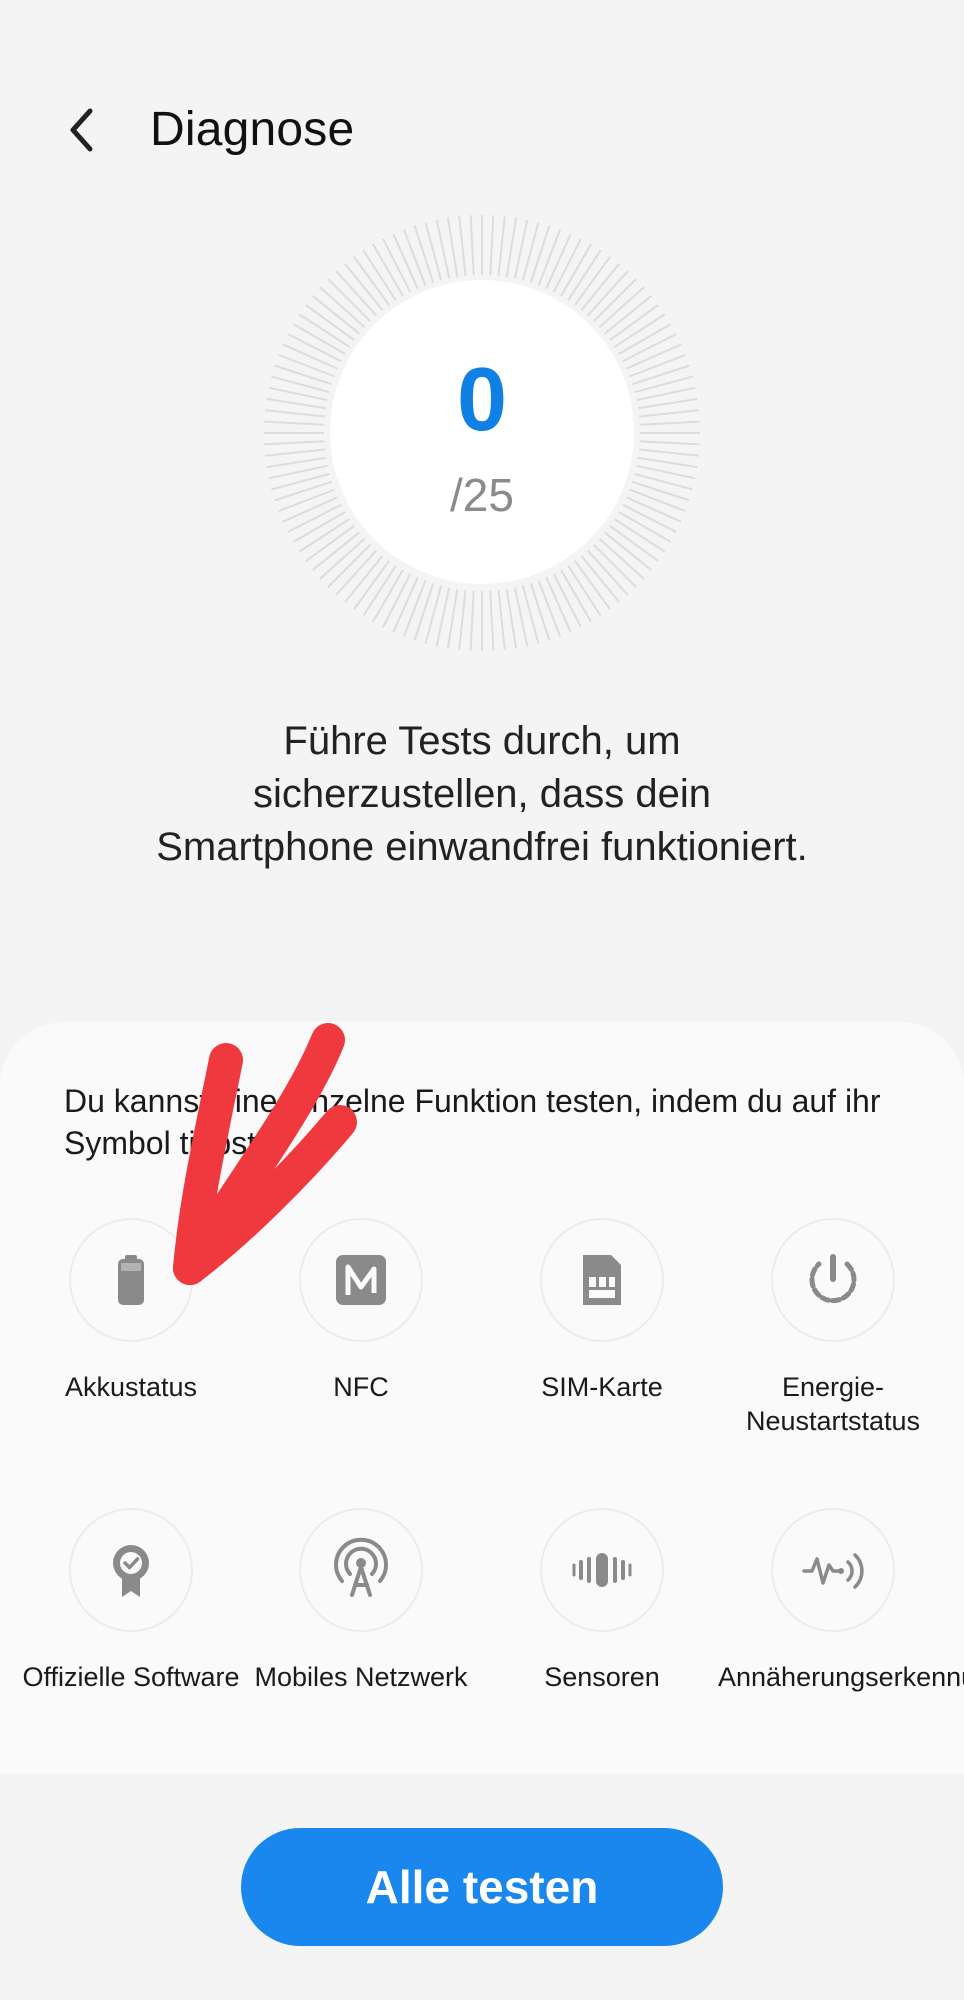  I want to click on test-label: Annäherungserkennung, so click(841, 1677).